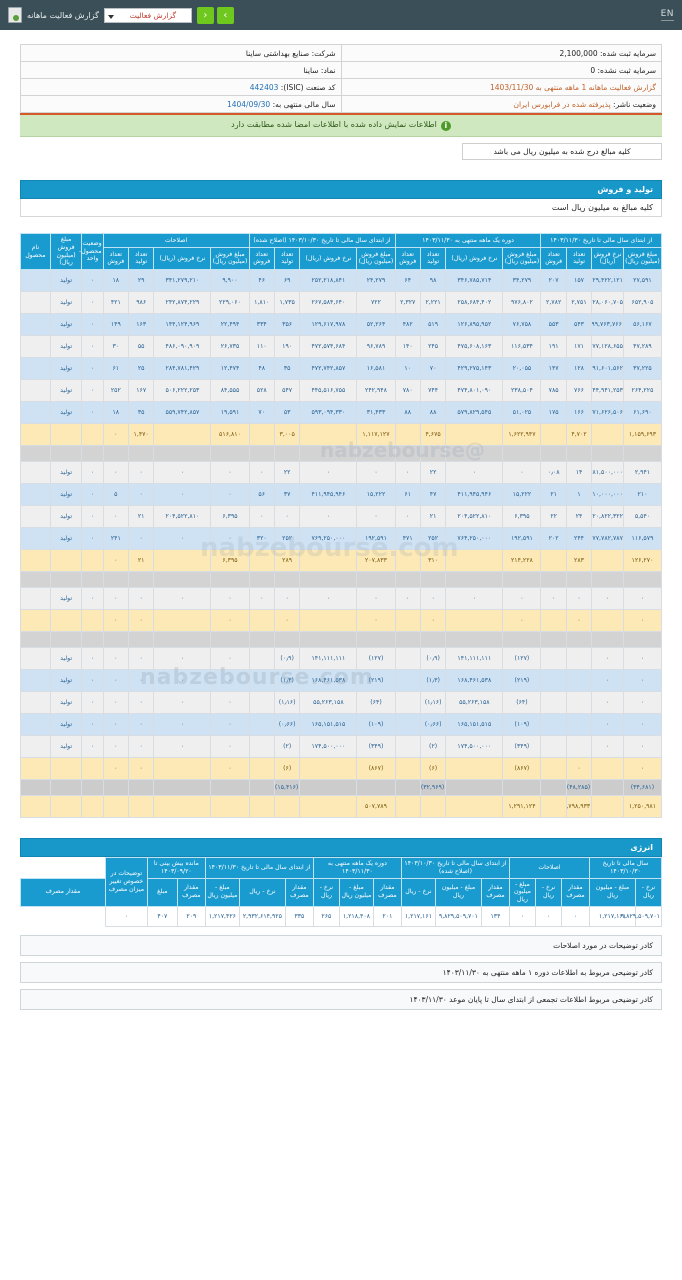 Image resolution: width=682 pixels, height=1280 pixels. Describe the element at coordinates (474, 346) in the screenshot. I see `table-cell: ۴۷۵,۶۰۸,۱۶۳` at that location.